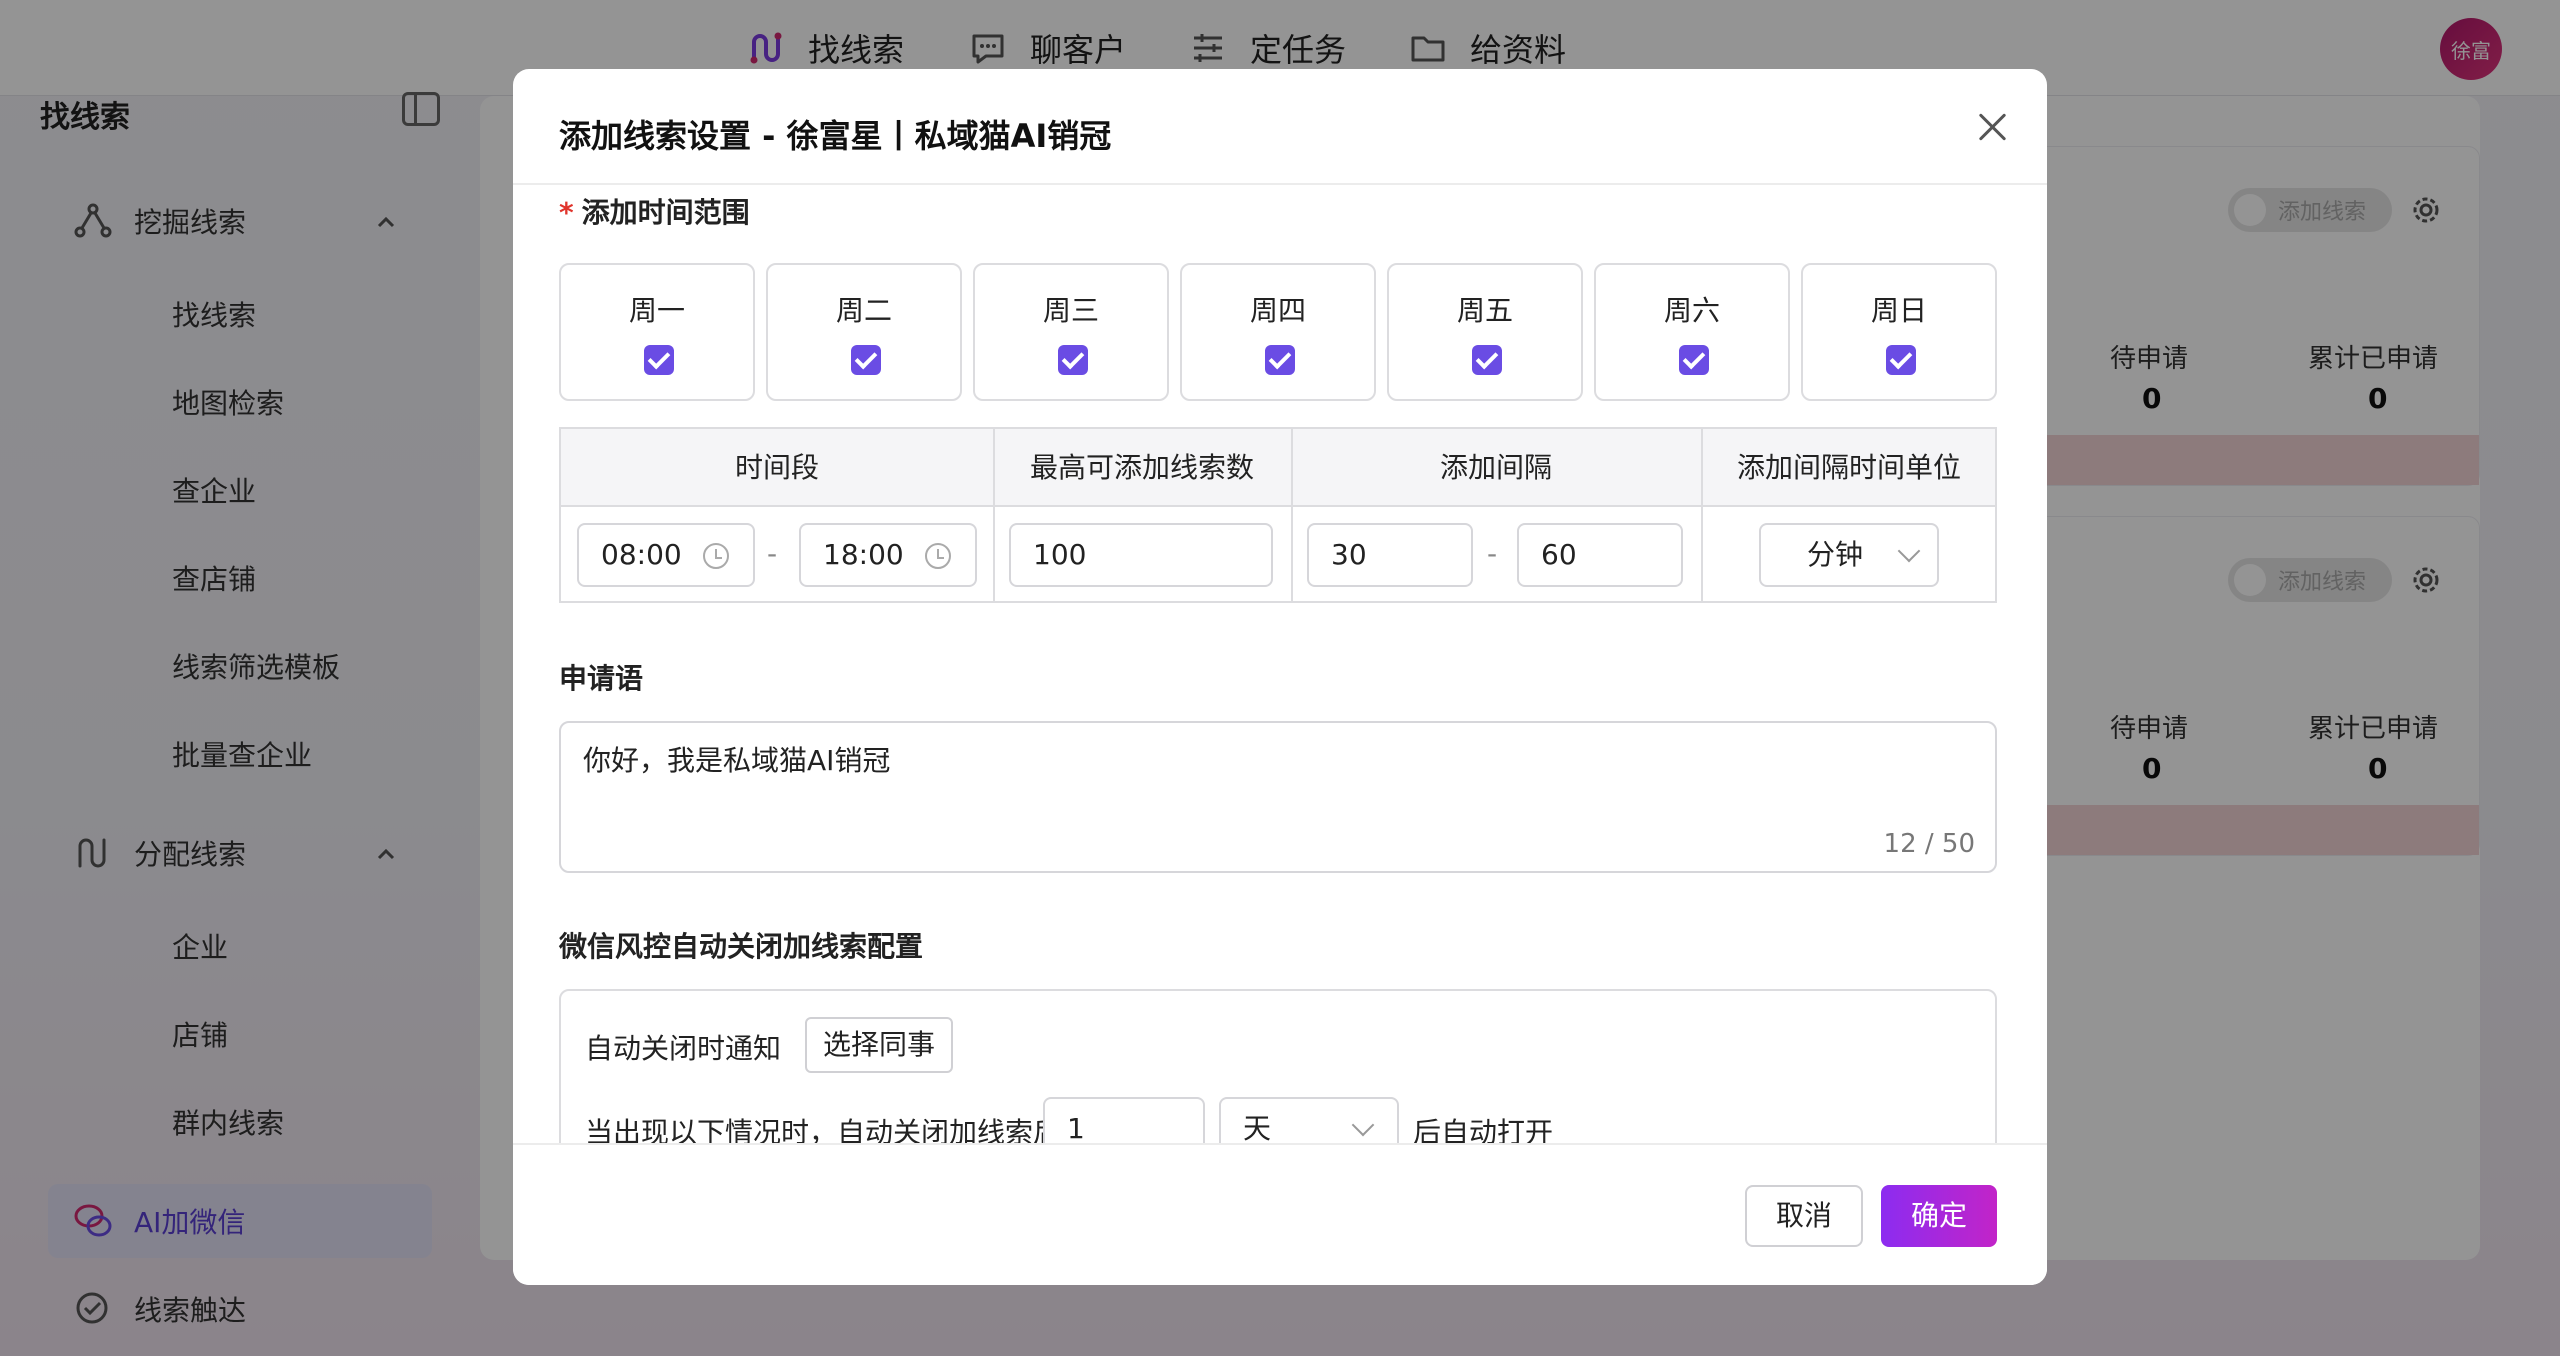 This screenshot has height=1356, width=2560. Describe the element at coordinates (835, 136) in the screenshot. I see `dialog-title: 添加线索设置 - 徐富星丨私域猫AI销冠` at that location.